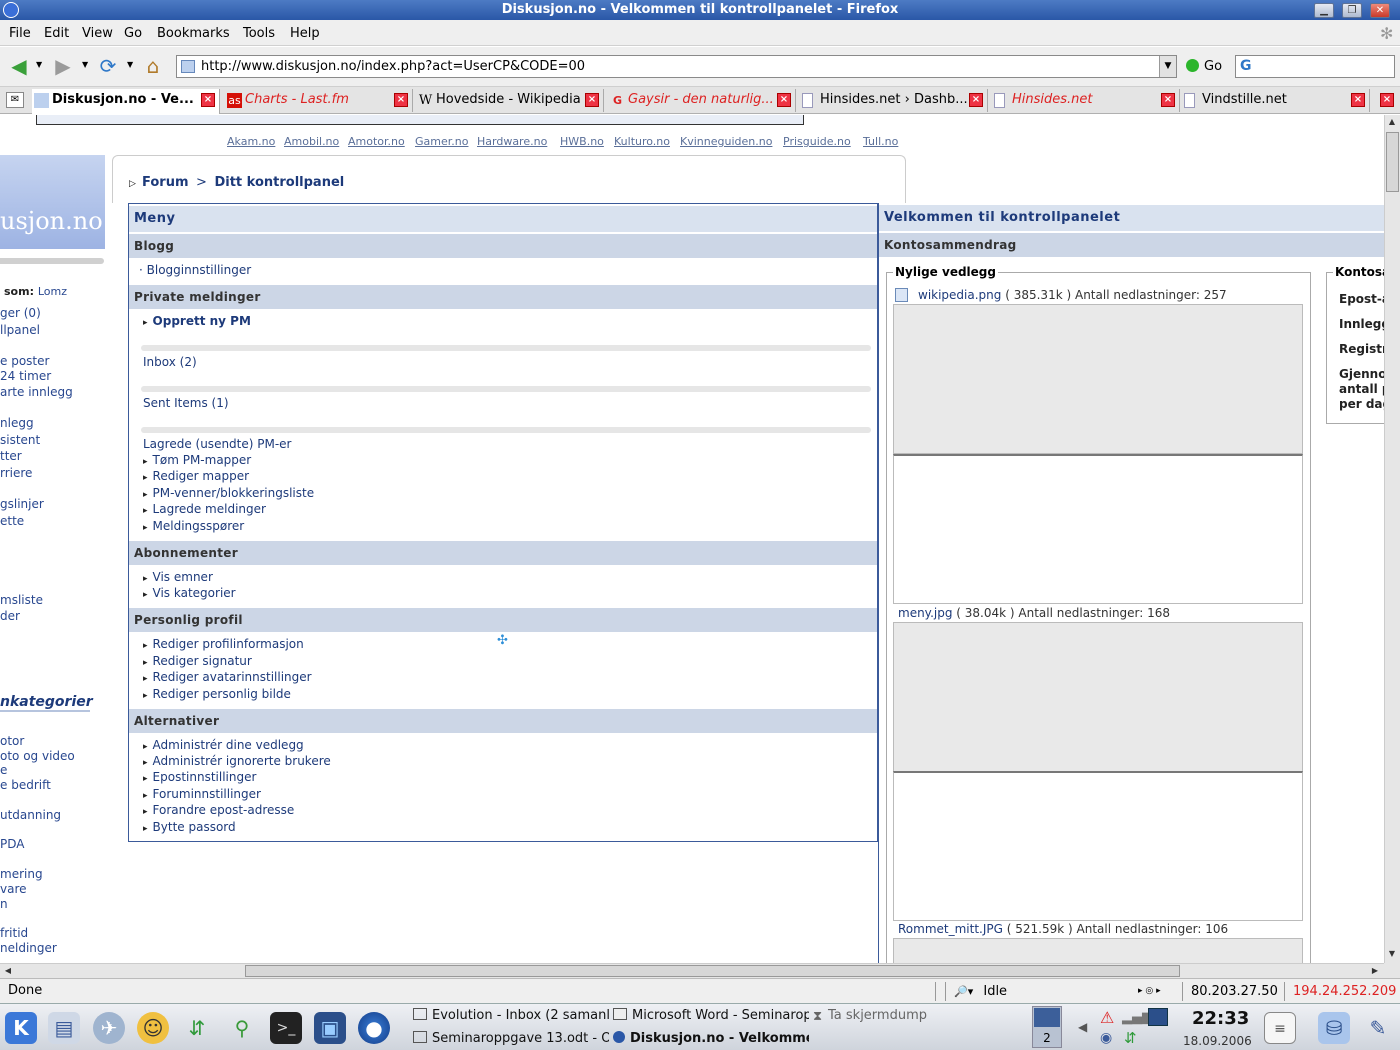  What do you see at coordinates (1217, 1041) in the screenshot?
I see `clock-date: 18.09.2006` at bounding box center [1217, 1041].